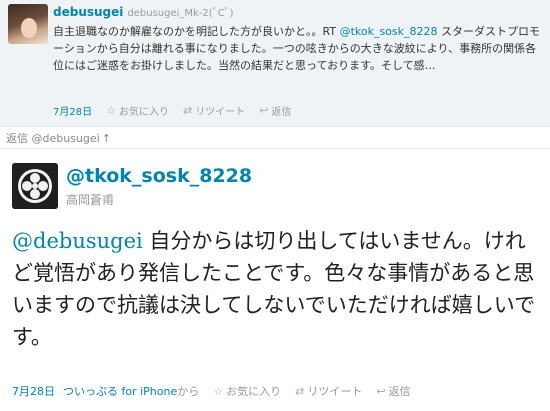 This screenshot has width=550, height=411. What do you see at coordinates (53, 138) in the screenshot?
I see `in-reply-to-label: 返信 @debusugei` at bounding box center [53, 138].